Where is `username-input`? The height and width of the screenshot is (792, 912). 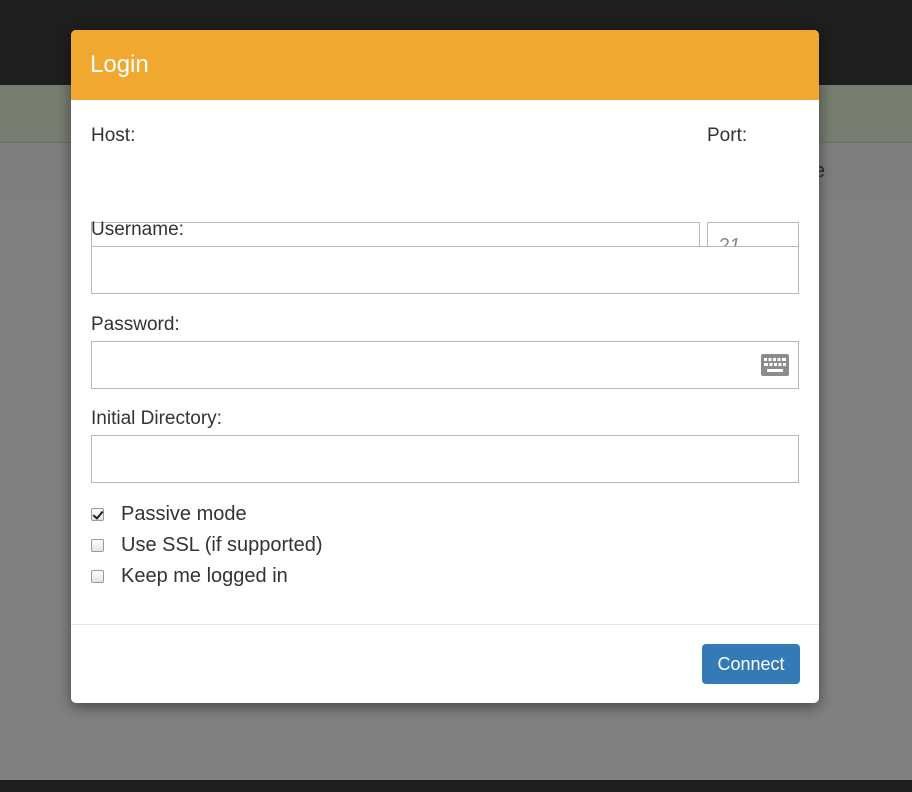 username-input is located at coordinates (445, 270).